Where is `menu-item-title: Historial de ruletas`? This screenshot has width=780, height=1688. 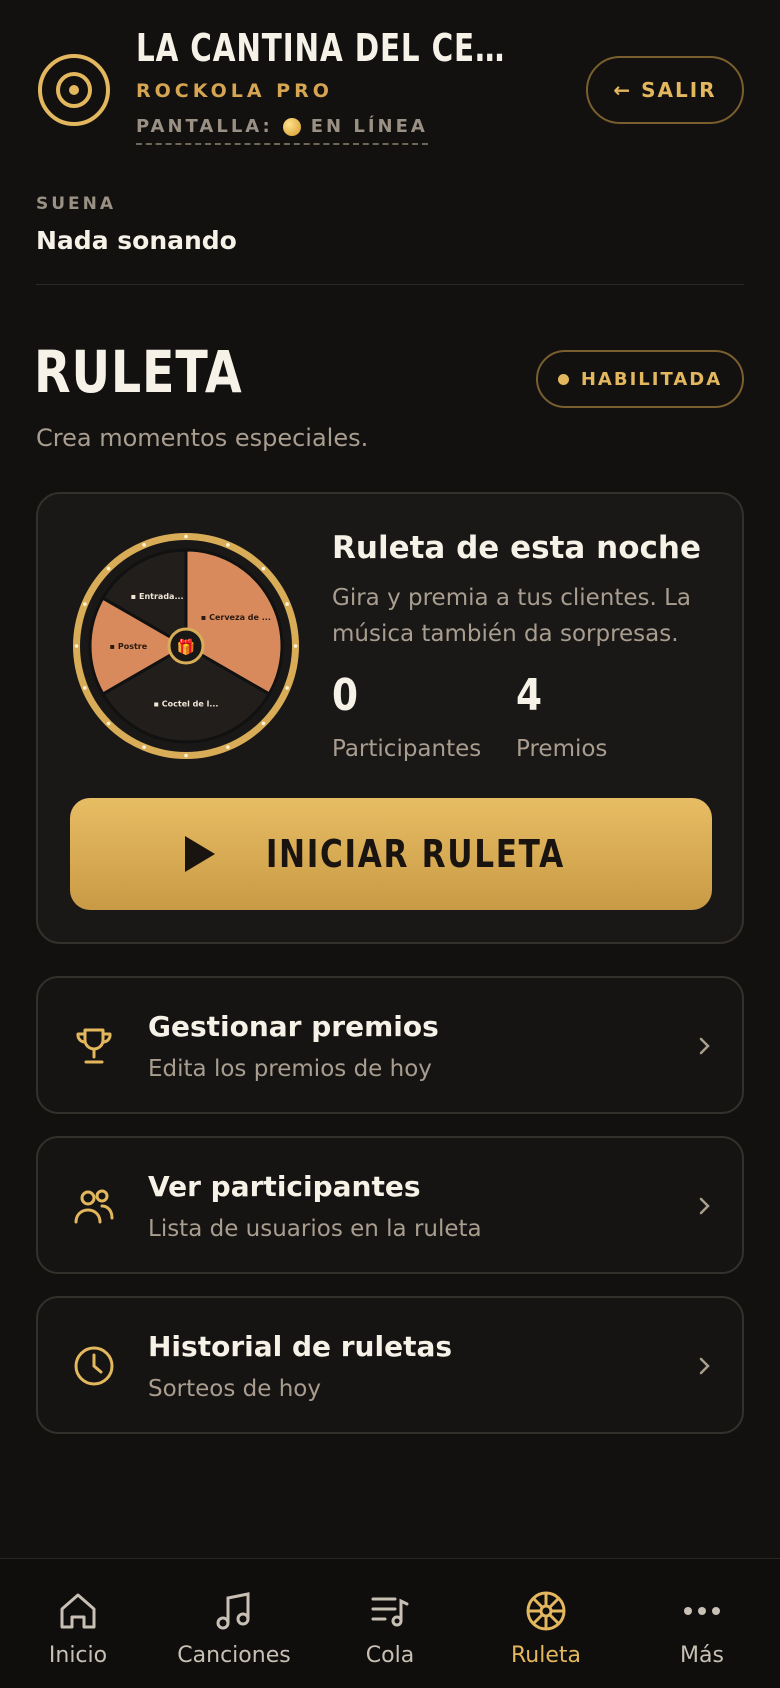 menu-item-title: Historial de ruletas is located at coordinates (300, 1346).